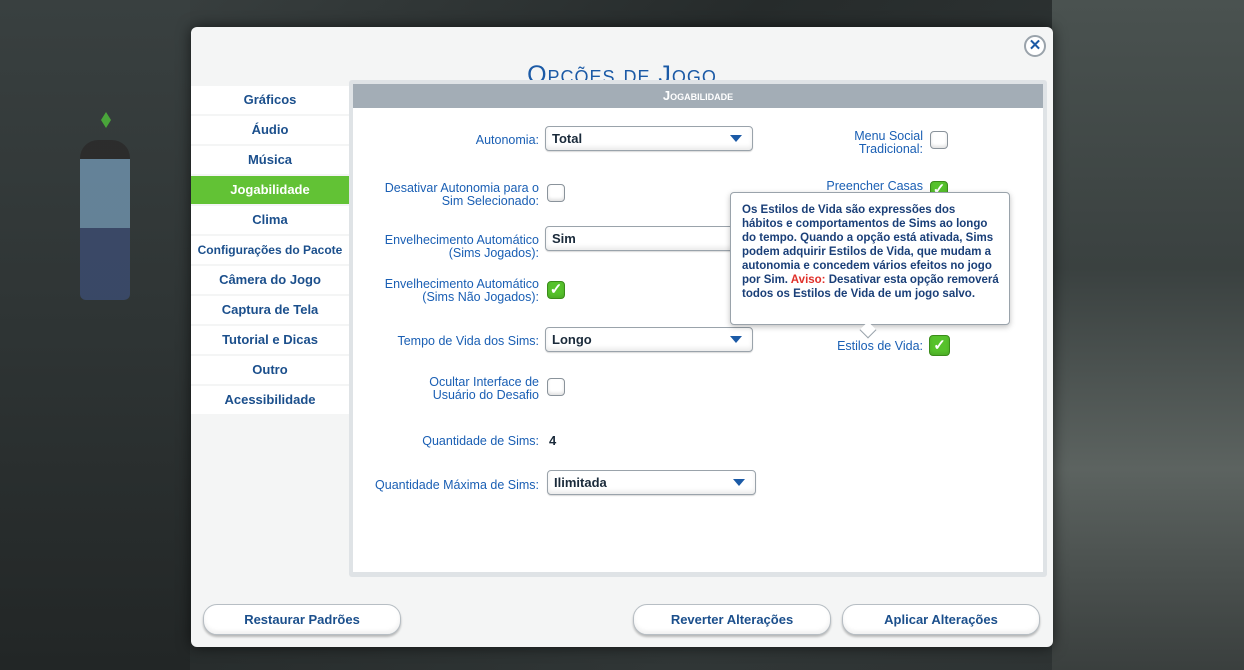 The height and width of the screenshot is (670, 1244). What do you see at coordinates (270, 130) in the screenshot?
I see `sidebar-item-audio: Áudio` at bounding box center [270, 130].